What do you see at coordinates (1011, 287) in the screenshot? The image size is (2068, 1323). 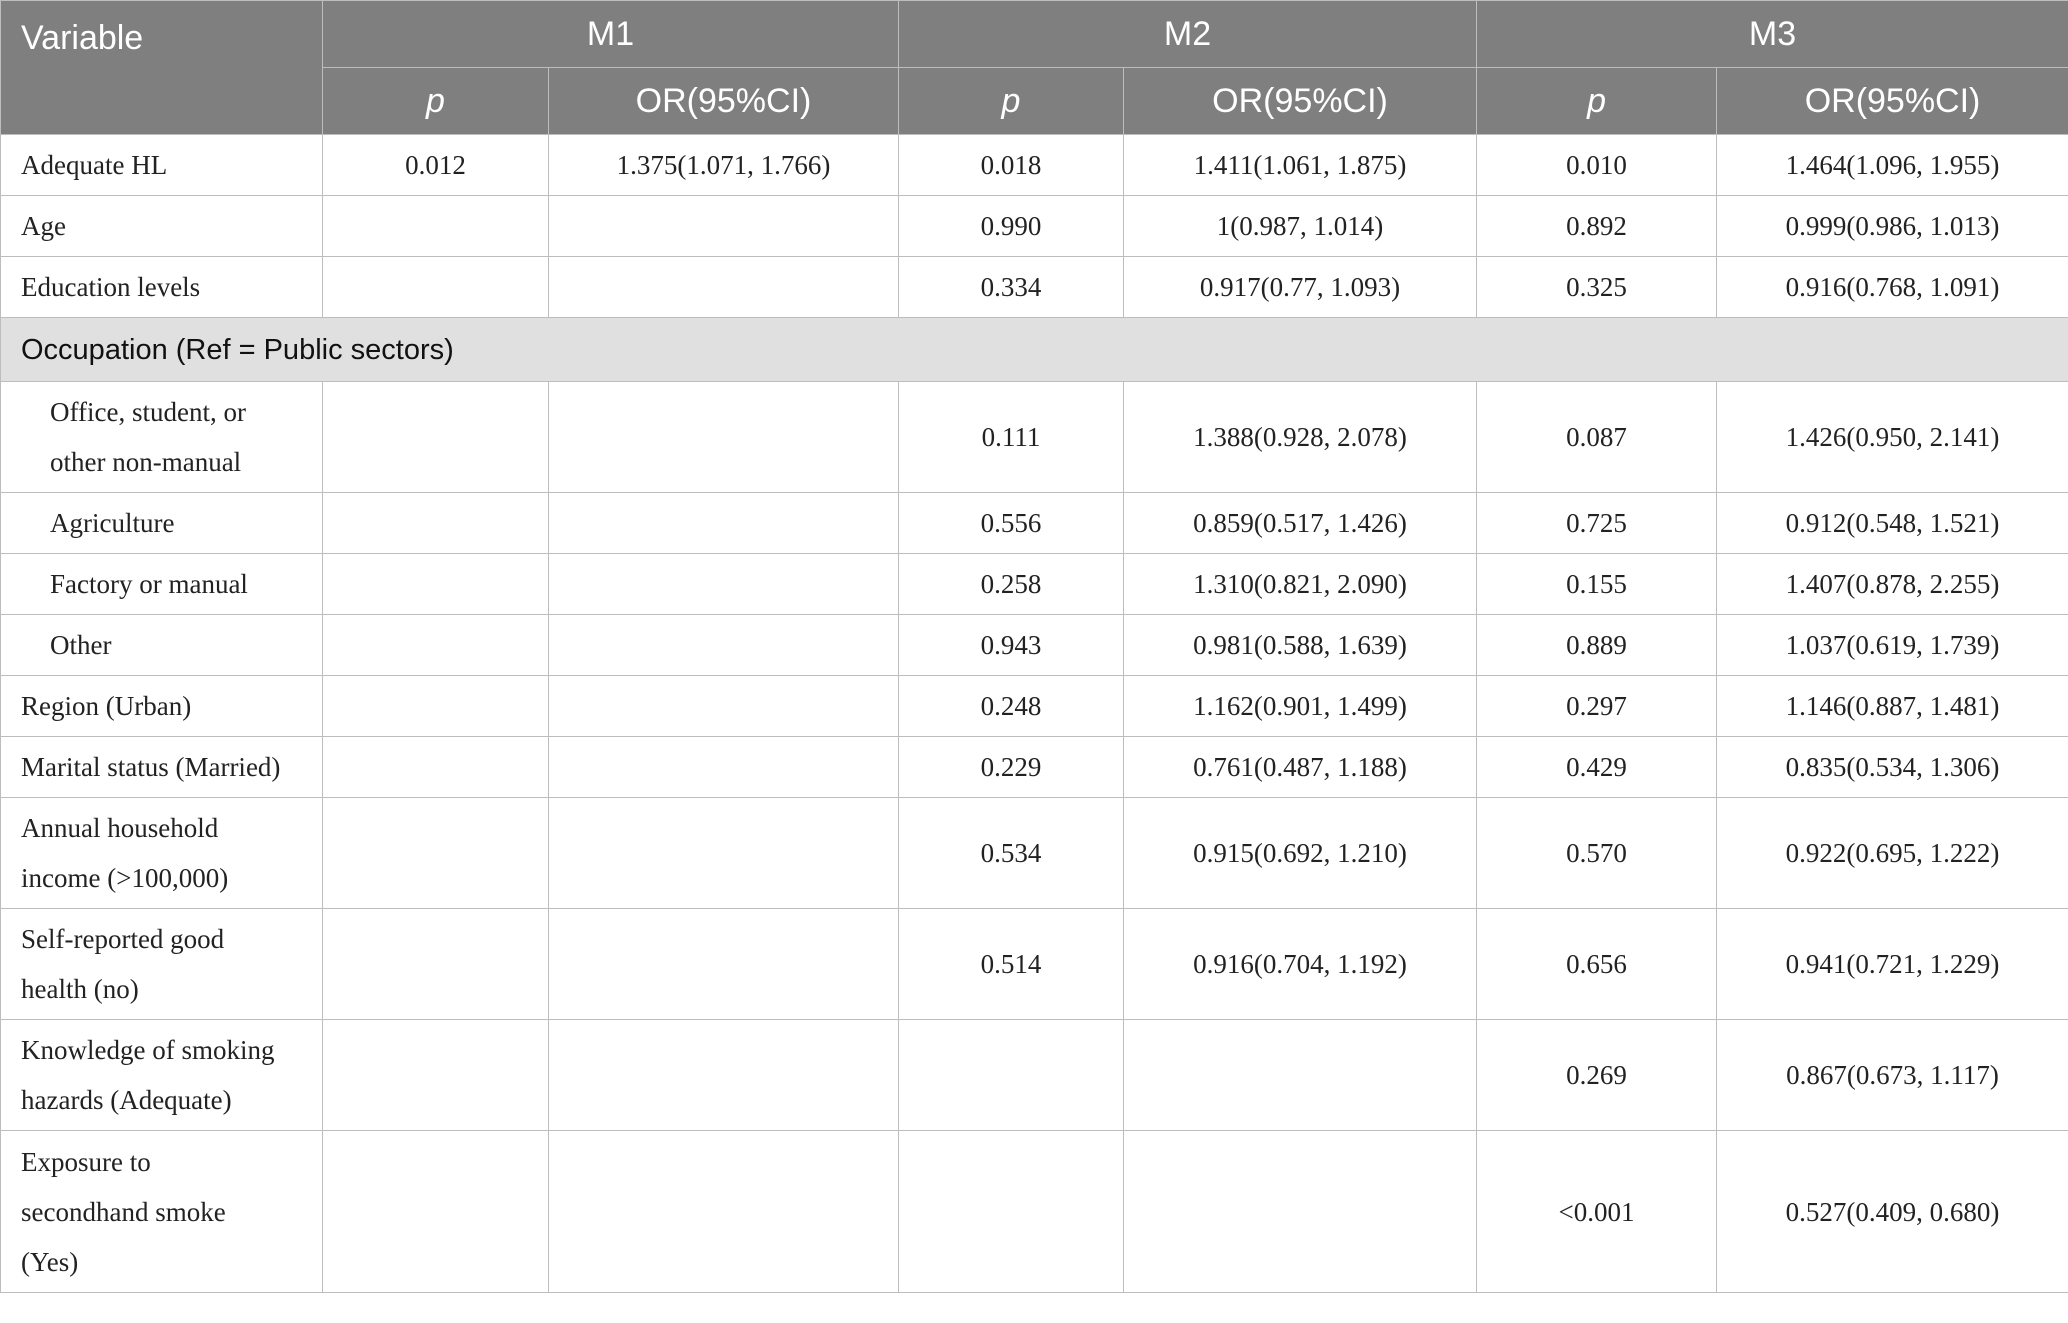 I see `cell-m2-p: 0.334` at bounding box center [1011, 287].